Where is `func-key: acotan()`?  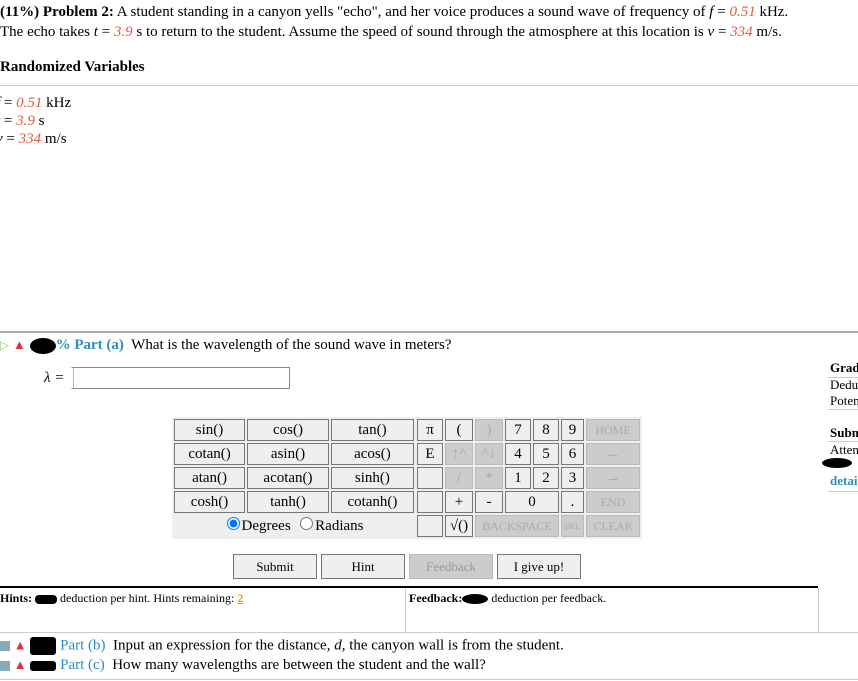 func-key: acotan() is located at coordinates (288, 478).